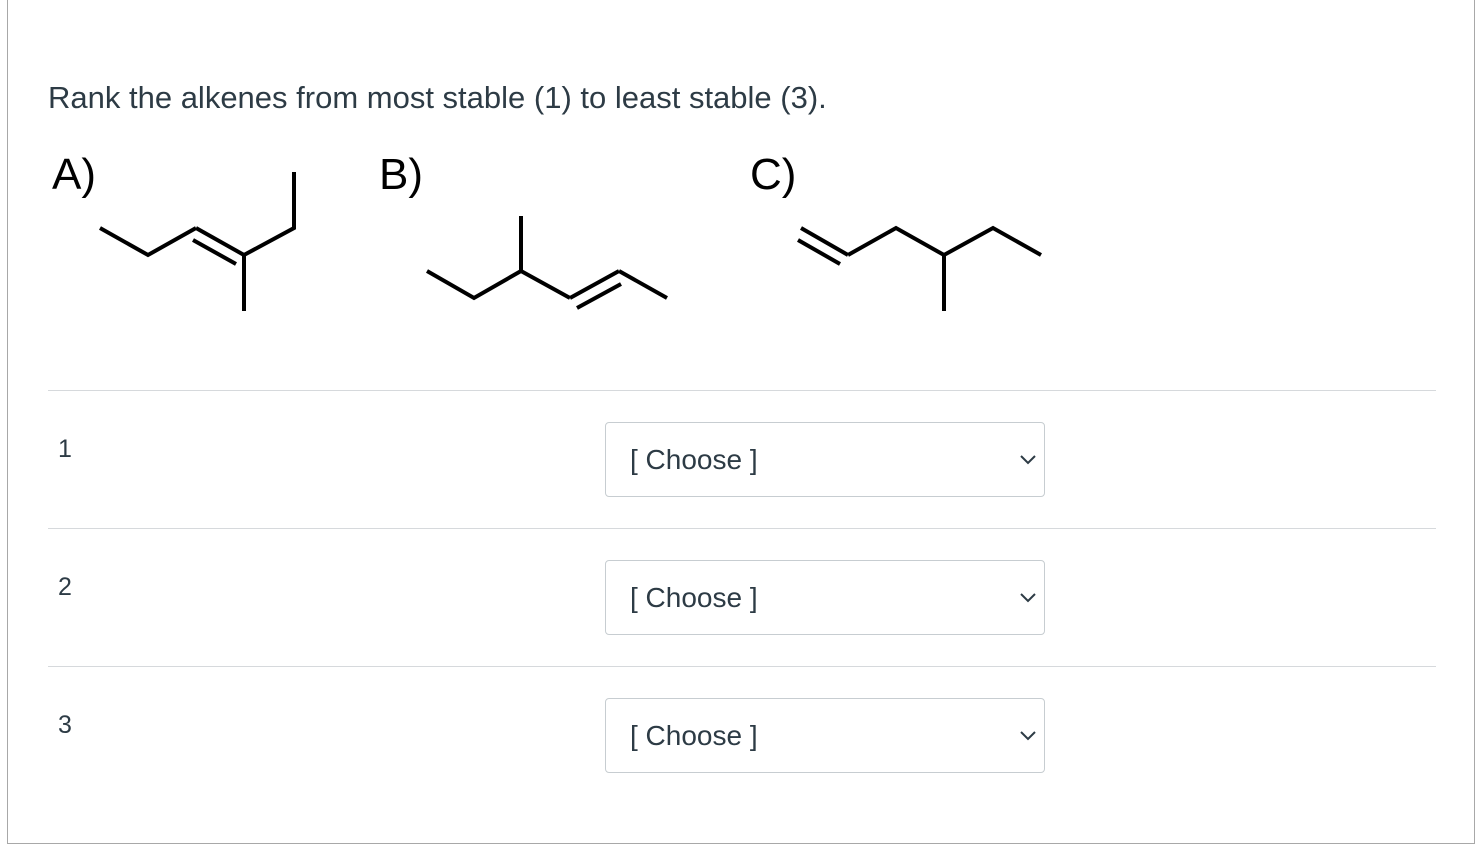 The image size is (1482, 848). I want to click on structure-label-a: A), so click(74, 174).